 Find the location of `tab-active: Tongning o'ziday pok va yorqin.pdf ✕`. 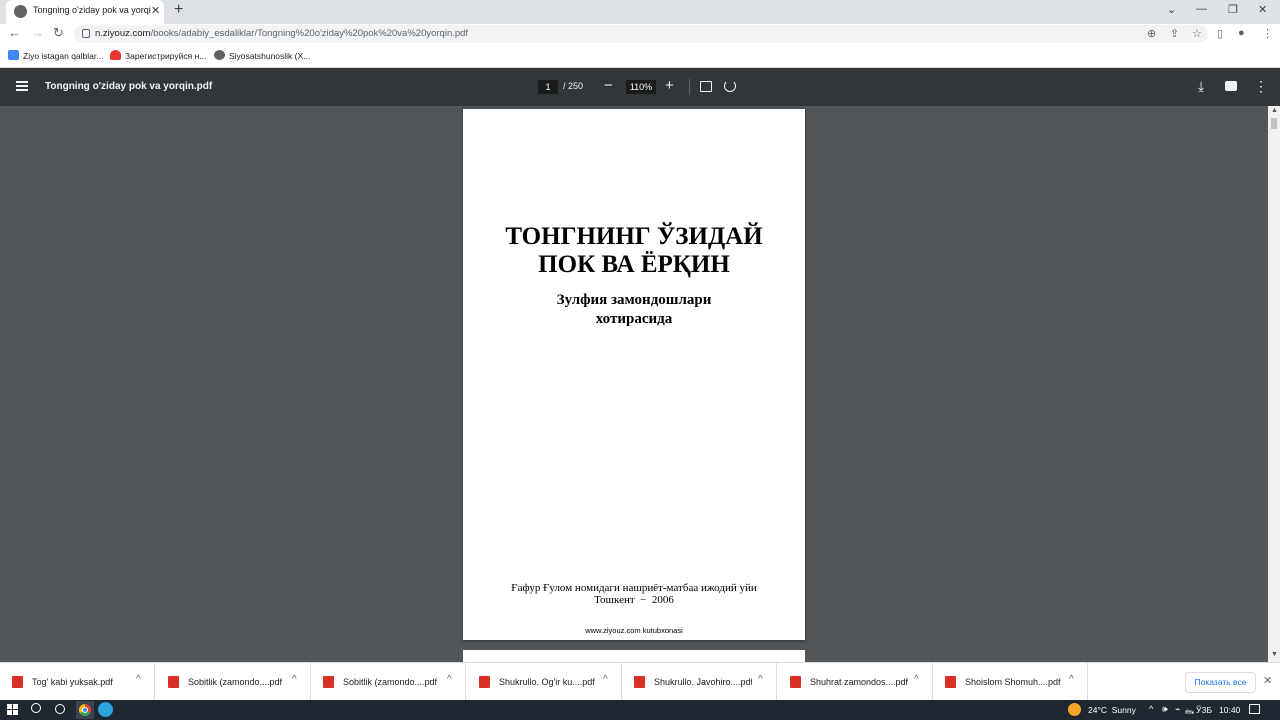

tab-active: Tongning o'ziday pok va yorqin.pdf ✕ is located at coordinates (85, 12).